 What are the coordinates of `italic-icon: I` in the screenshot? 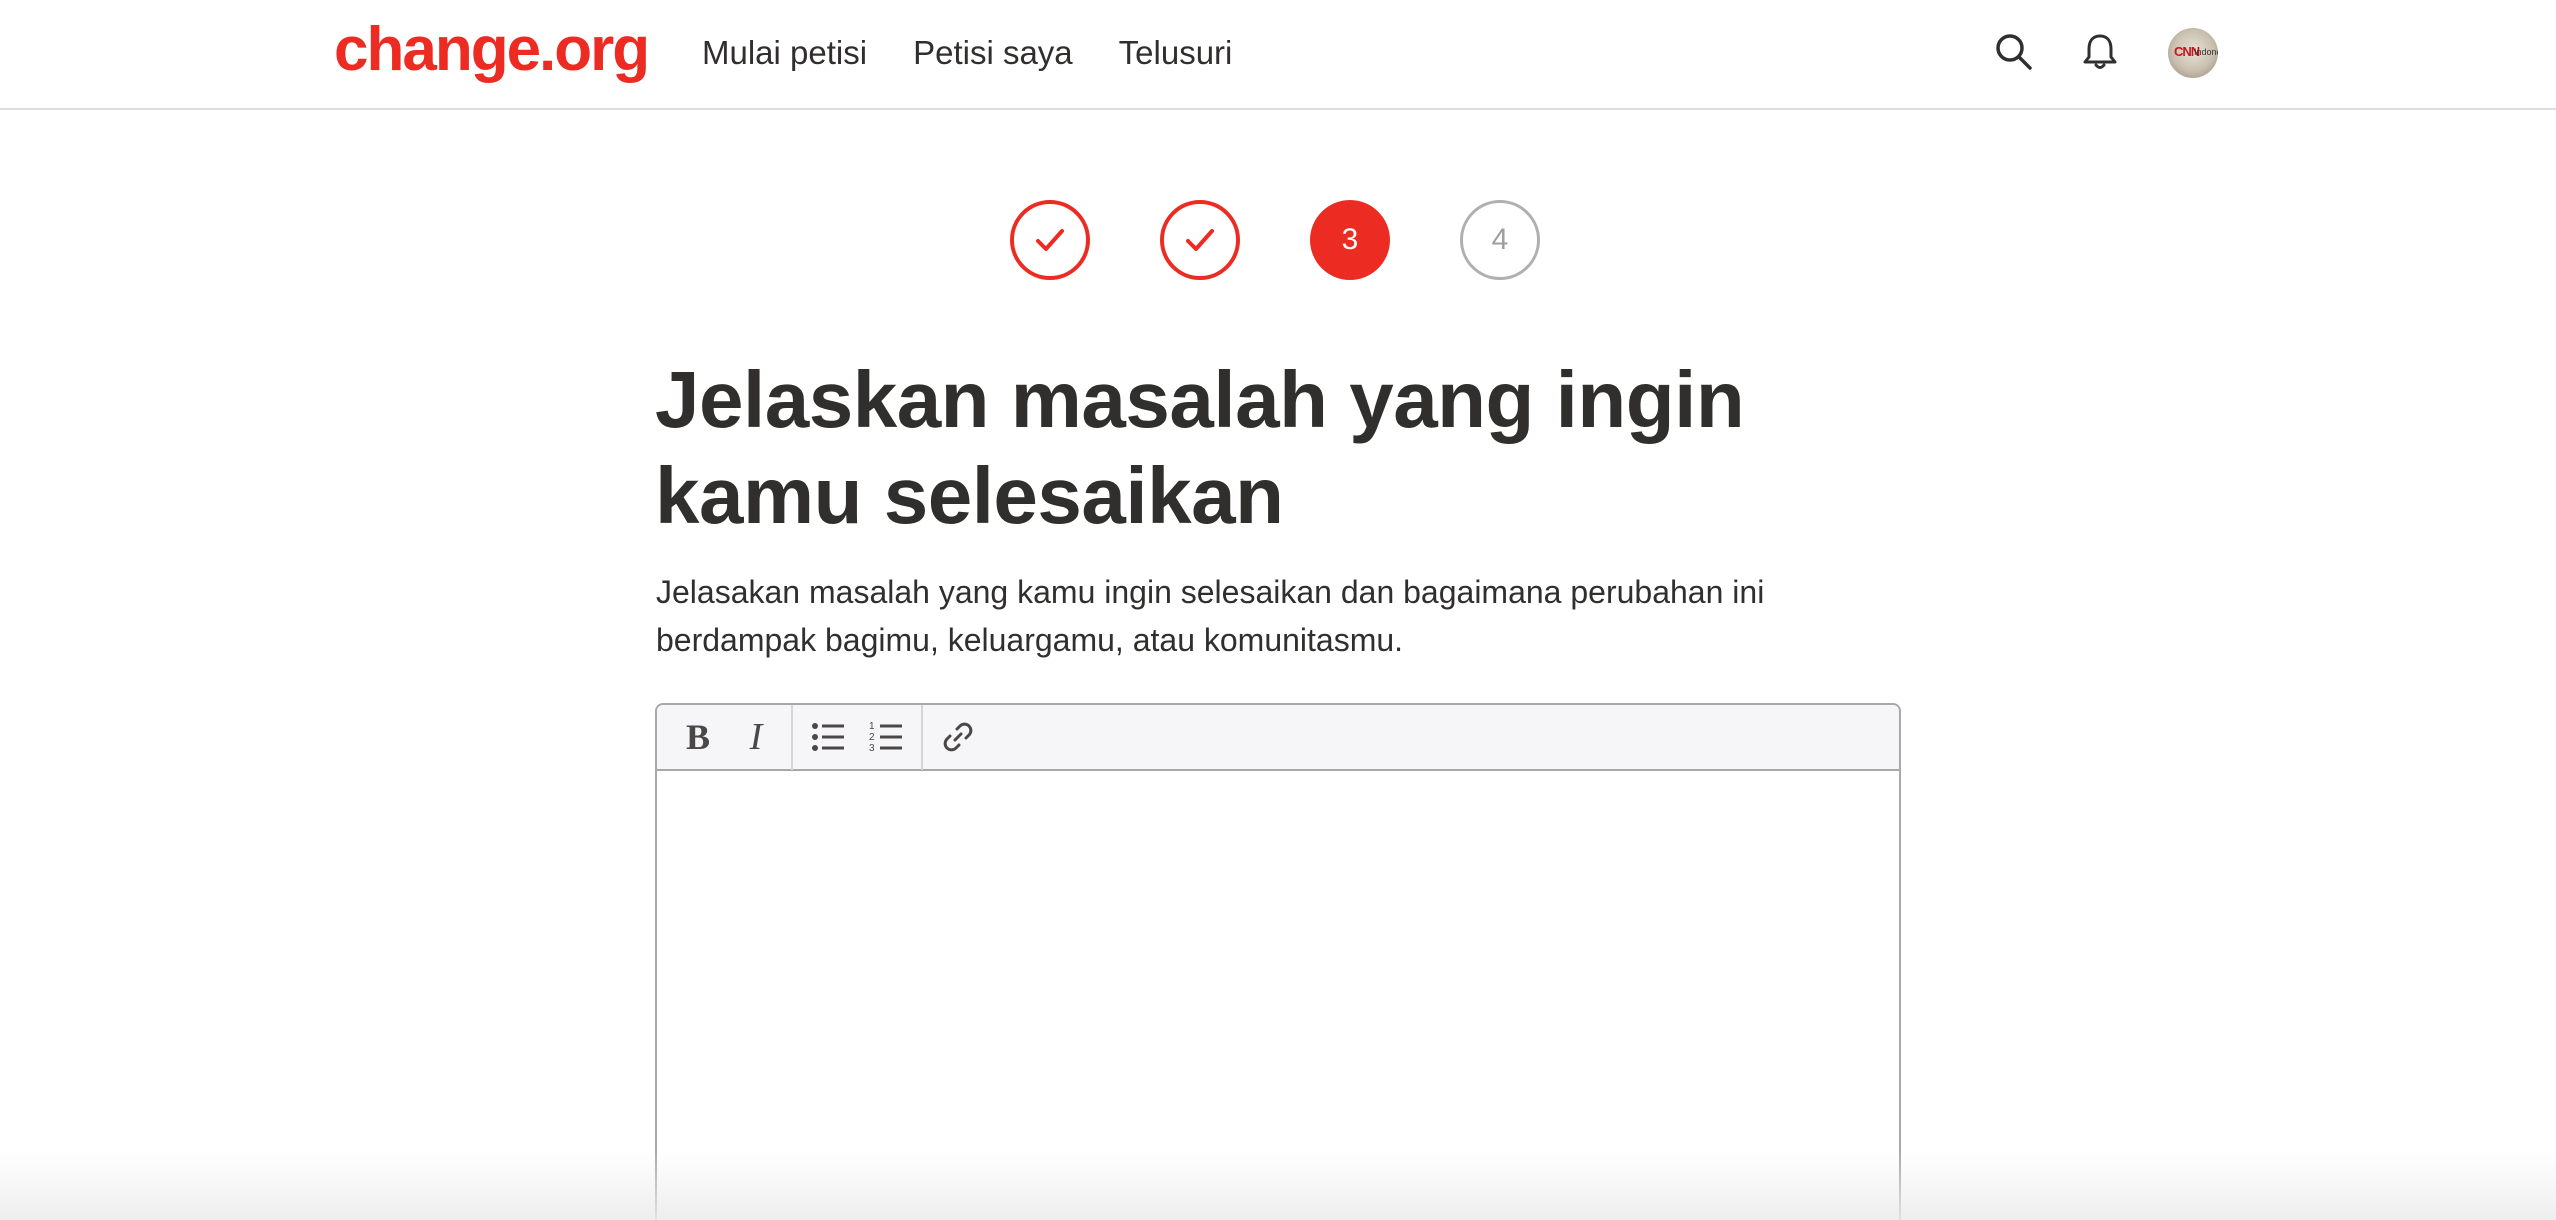 It's located at (756, 737).